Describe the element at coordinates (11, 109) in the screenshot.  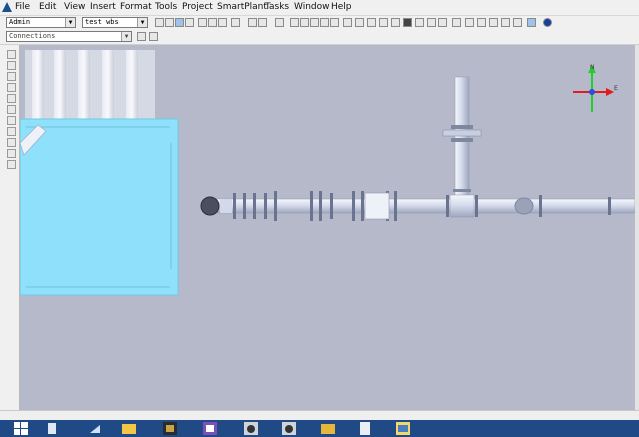
I see `insert-split-icon` at that location.